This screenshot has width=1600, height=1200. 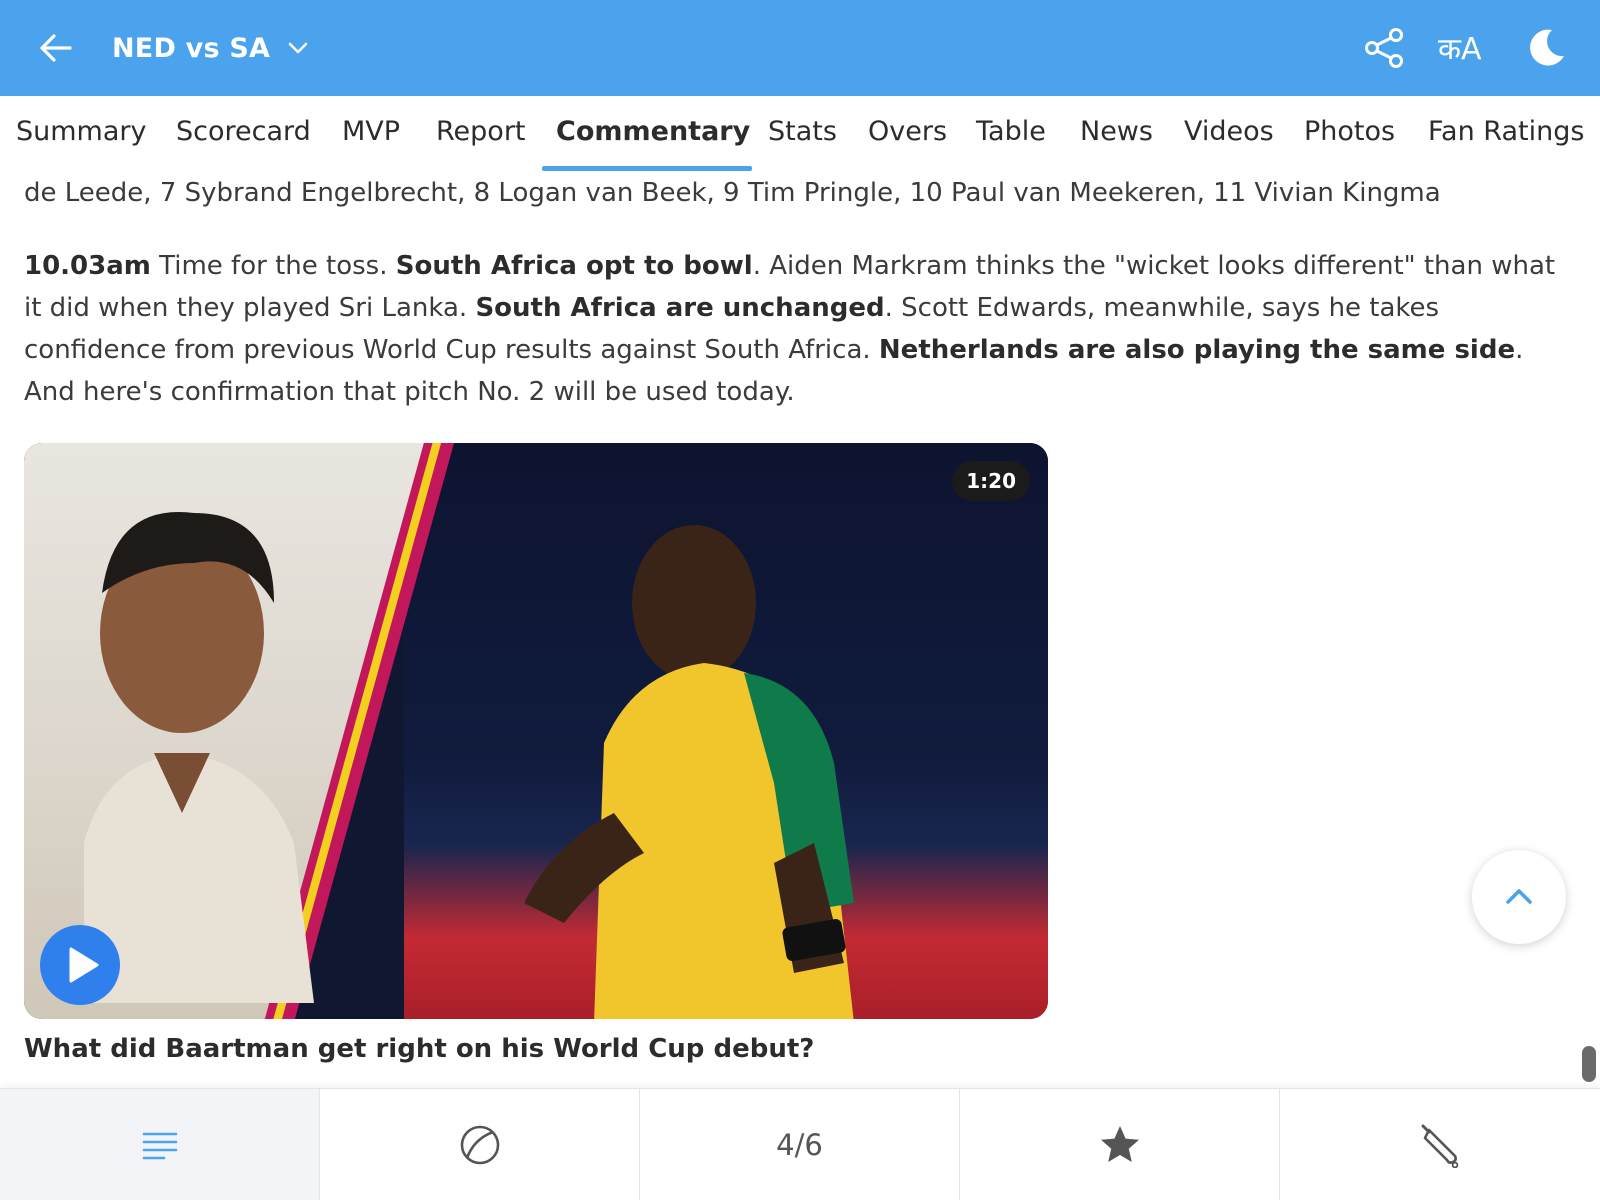 I want to click on chevron-up-icon, so click(x=1519, y=896).